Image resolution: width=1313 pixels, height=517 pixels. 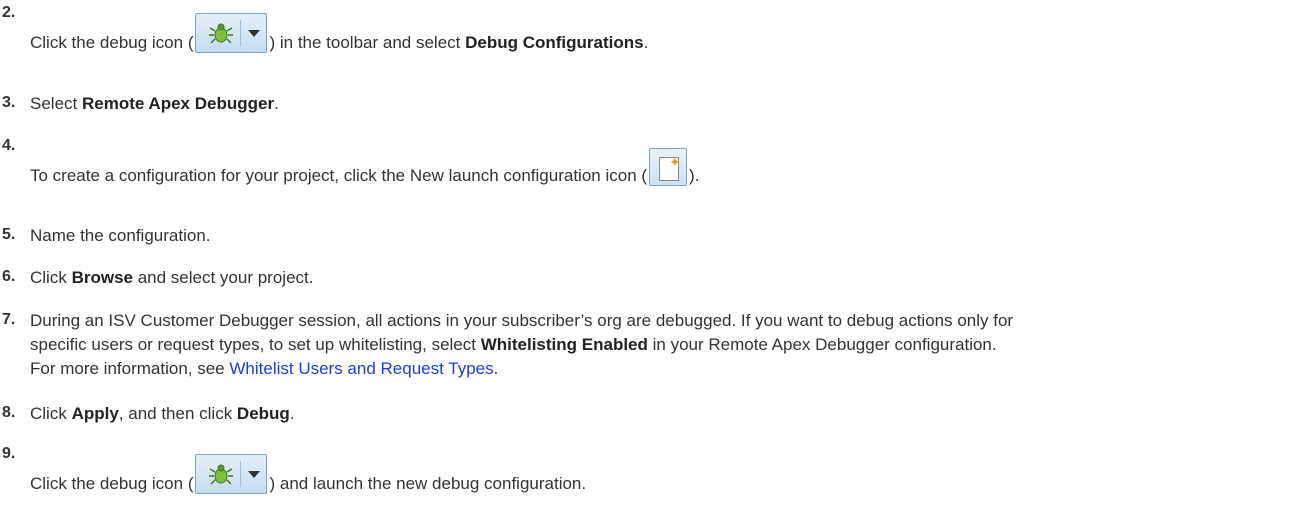 I want to click on step-text: Click Apply, and then click Debug., so click(x=162, y=413).